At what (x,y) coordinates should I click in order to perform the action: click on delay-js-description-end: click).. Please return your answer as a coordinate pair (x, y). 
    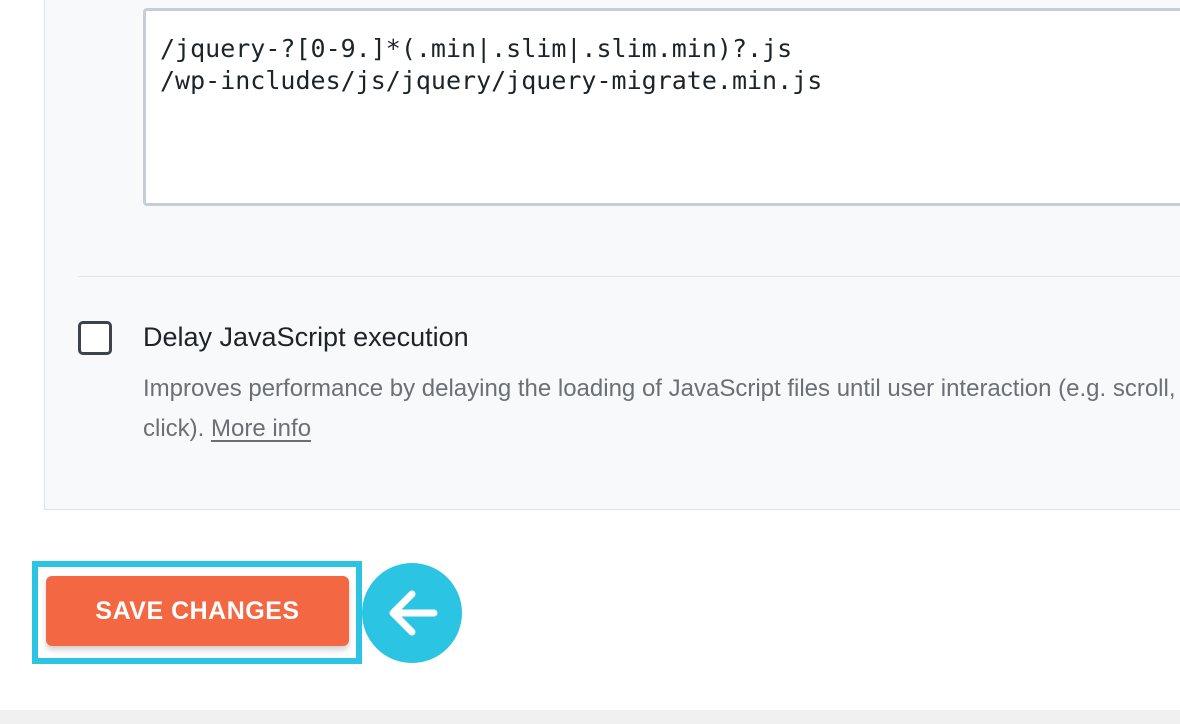
    Looking at the image, I should click on (177, 428).